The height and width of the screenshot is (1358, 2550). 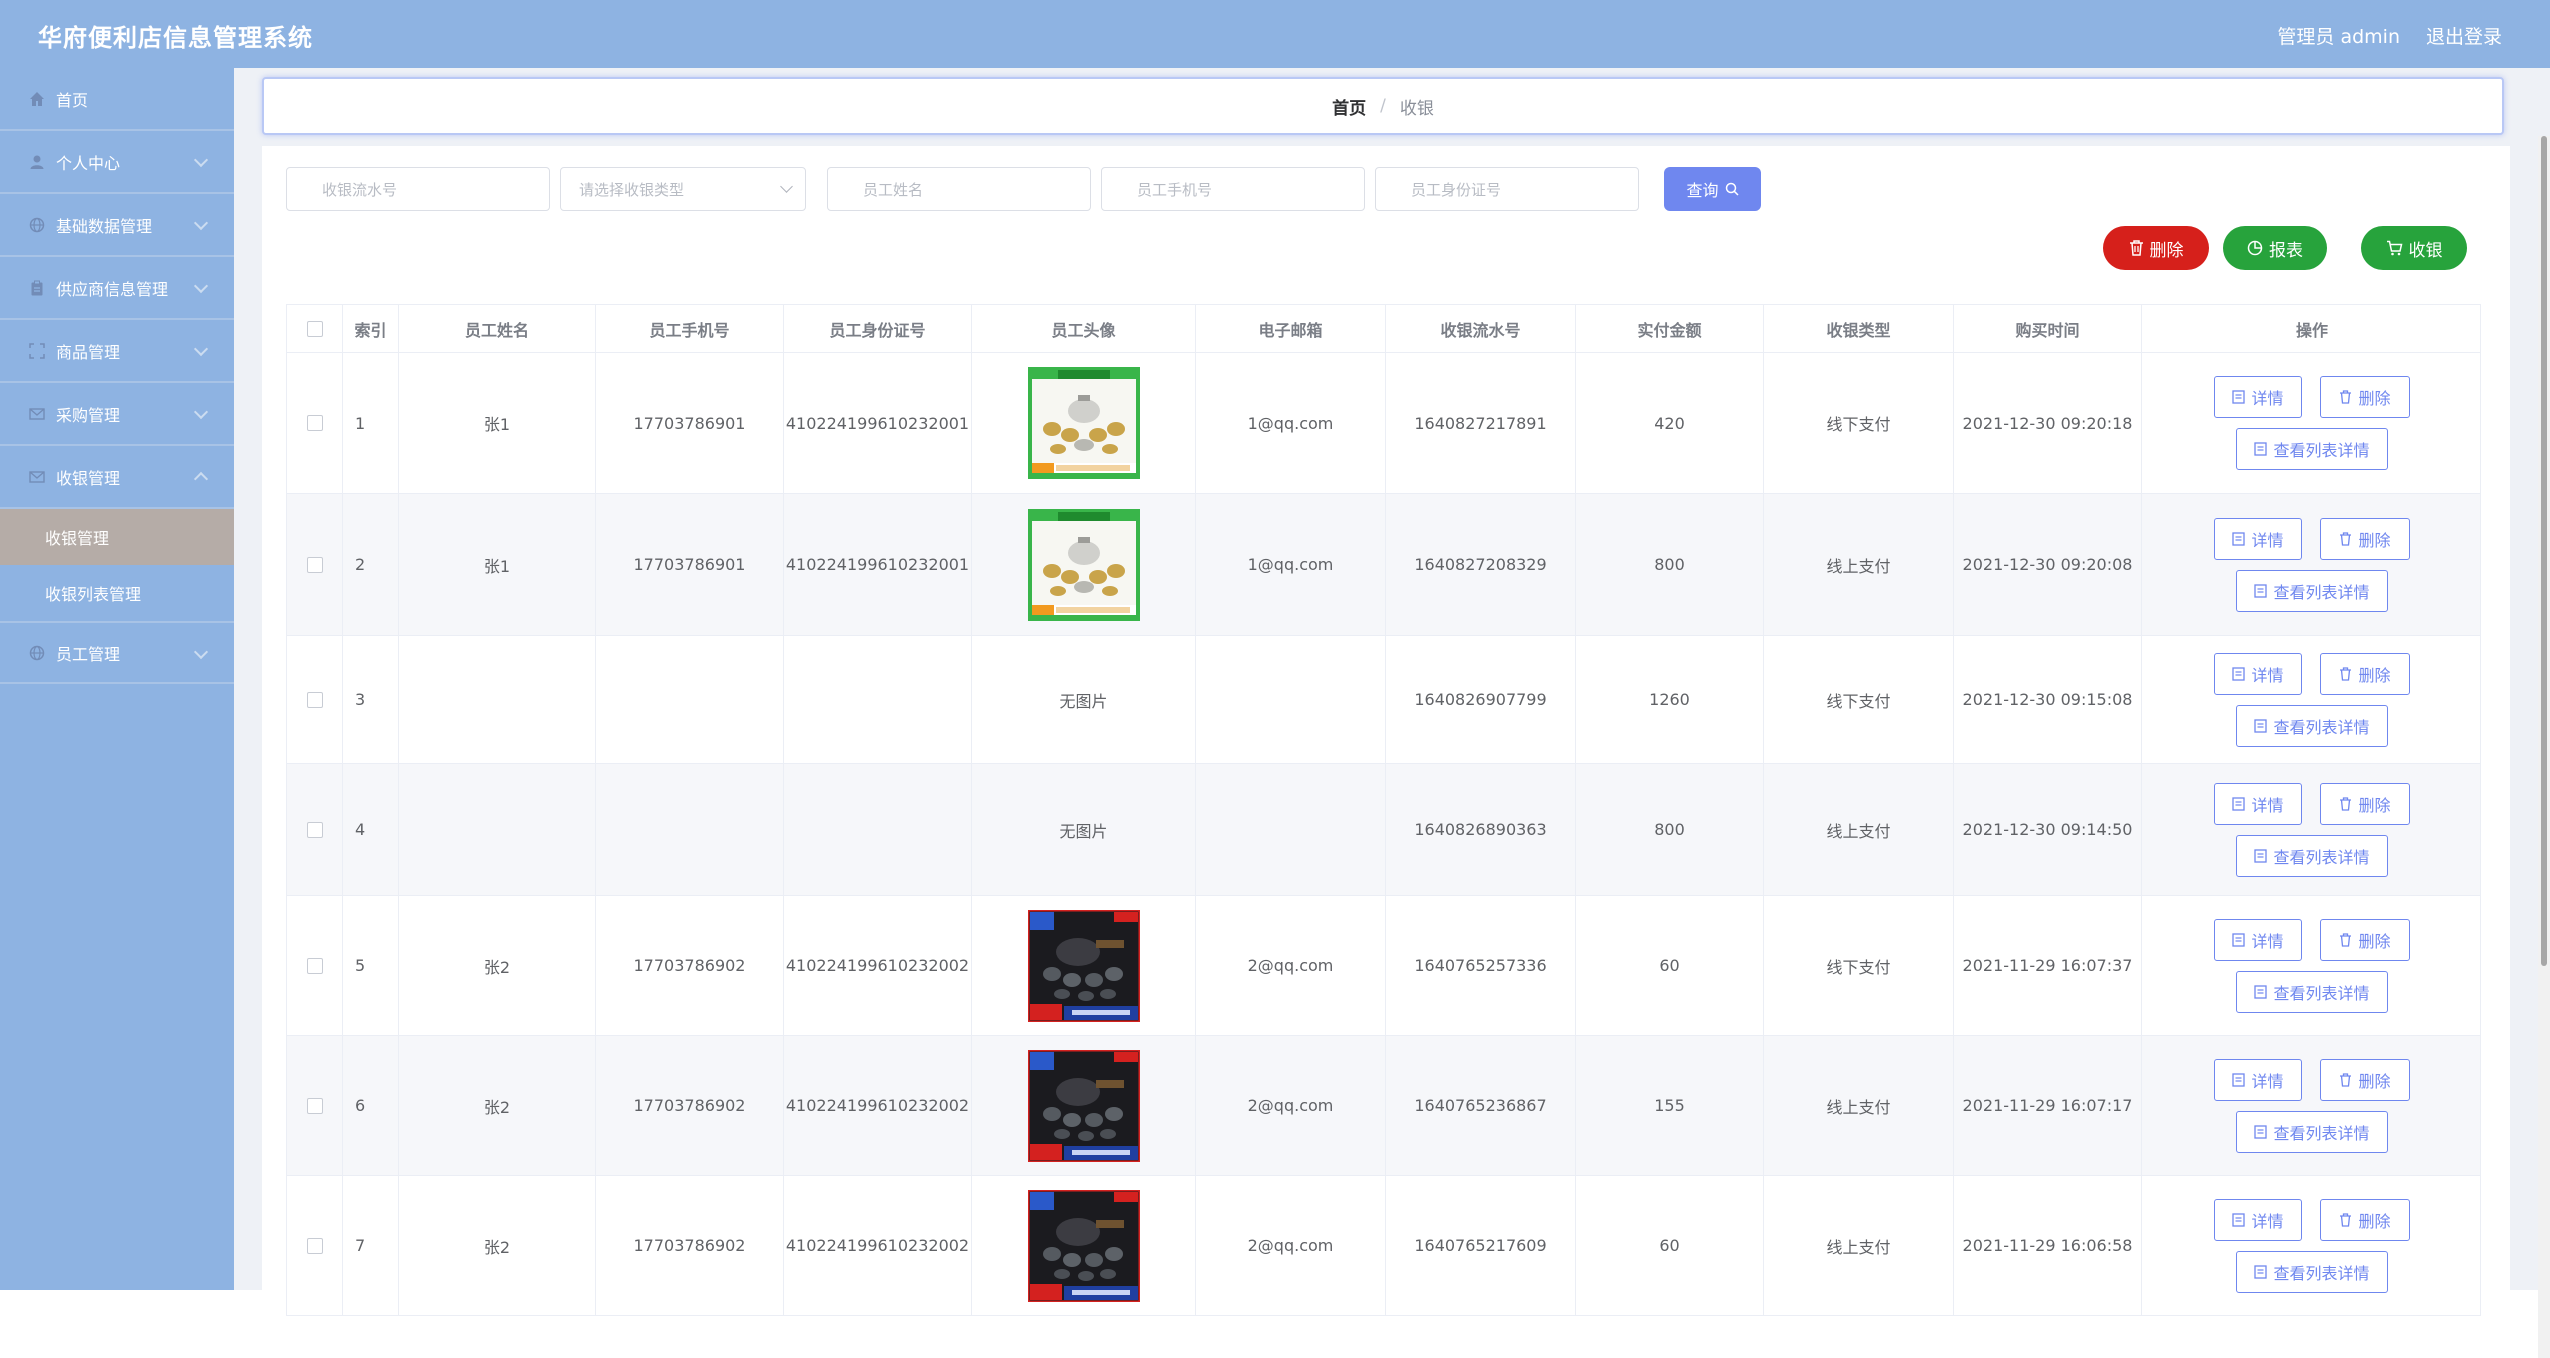 I want to click on sidebar-item-cashier: 收银管理, so click(x=117, y=477).